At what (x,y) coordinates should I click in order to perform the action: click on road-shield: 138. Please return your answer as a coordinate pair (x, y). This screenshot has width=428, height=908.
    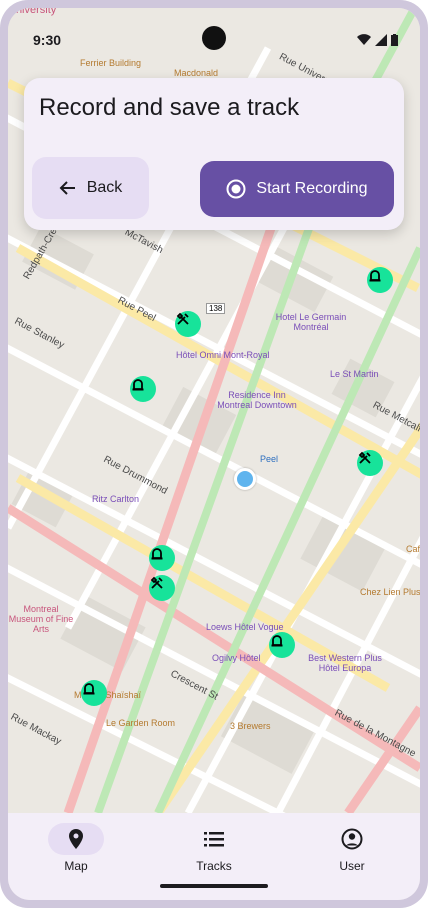
    Looking at the image, I should click on (216, 308).